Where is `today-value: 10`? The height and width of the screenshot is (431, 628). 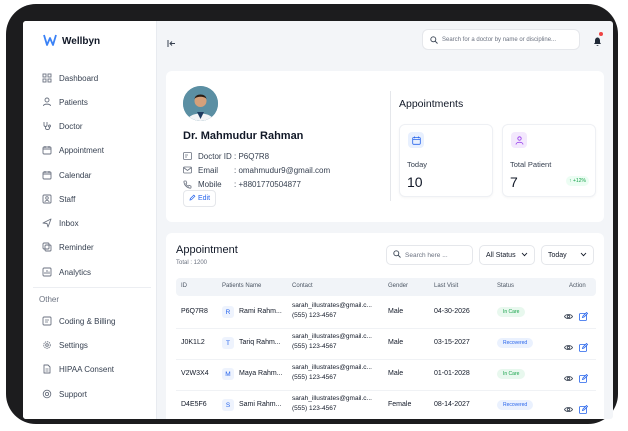 today-value: 10 is located at coordinates (415, 182).